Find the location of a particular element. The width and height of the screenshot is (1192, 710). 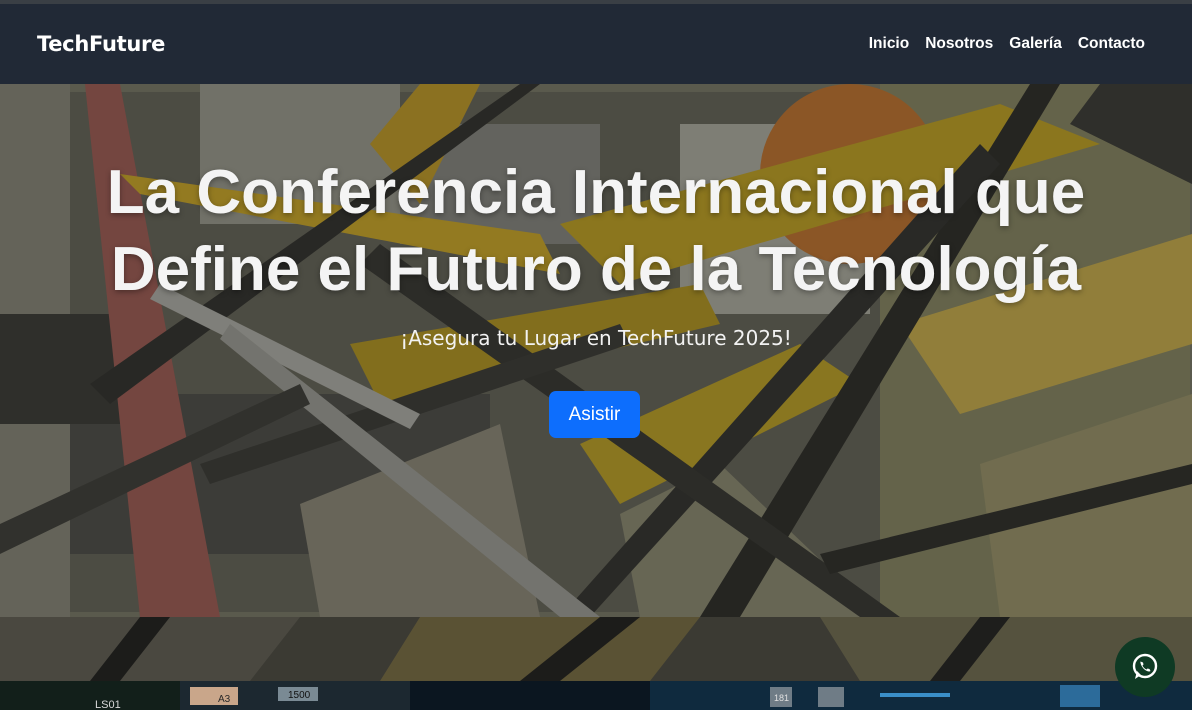

hero-title-line-2: Define el Futuro de la Tecnología is located at coordinates (596, 269).